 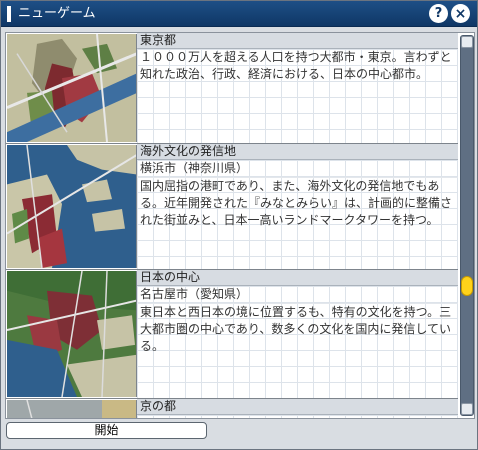 What do you see at coordinates (72, 88) in the screenshot?
I see `tokyo-map-thumbnail-icon` at bounding box center [72, 88].